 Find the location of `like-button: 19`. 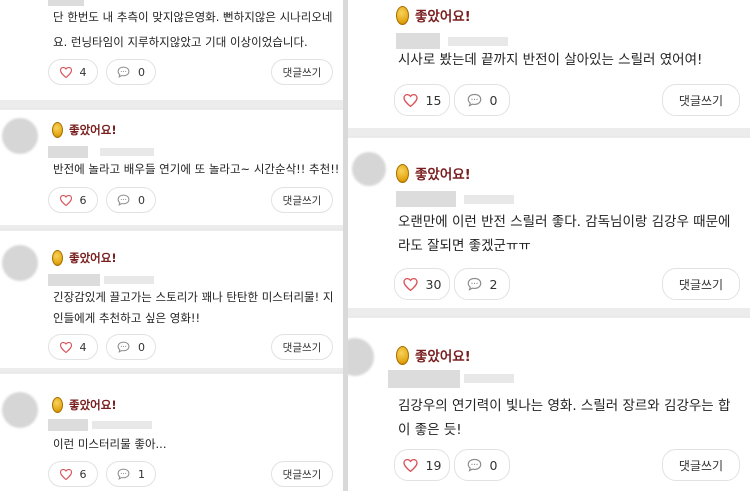

like-button: 19 is located at coordinates (422, 465).